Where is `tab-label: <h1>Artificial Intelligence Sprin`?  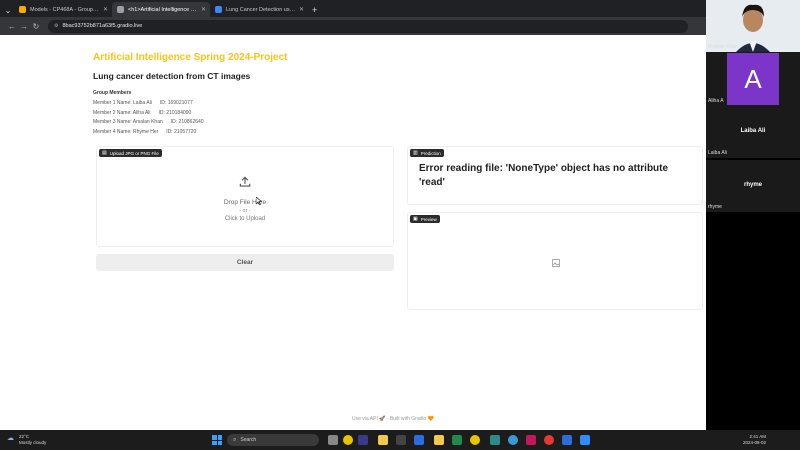
tab-label: <h1>Artificial Intelligence Sprin is located at coordinates (163, 9).